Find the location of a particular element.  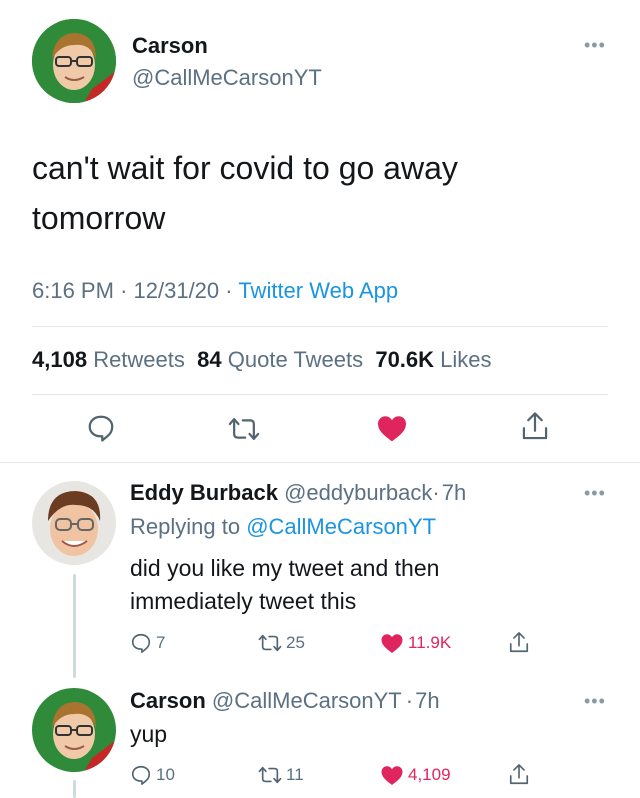

reply-button: 10 is located at coordinates (152, 775).